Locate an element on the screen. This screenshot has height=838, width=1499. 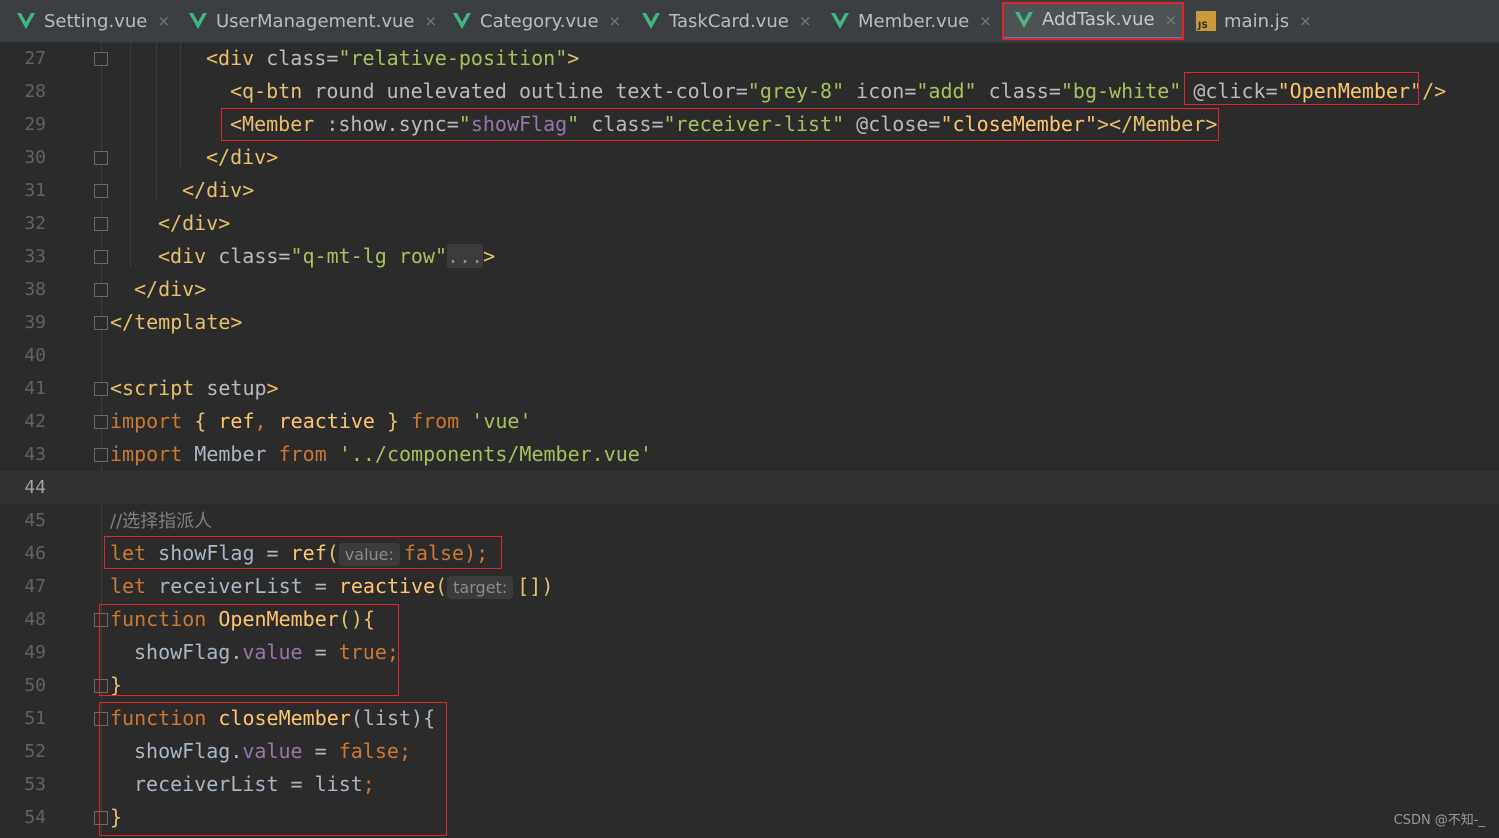
code-line: 33 <div class="q-mt-lg row"...> is located at coordinates (749, 256).